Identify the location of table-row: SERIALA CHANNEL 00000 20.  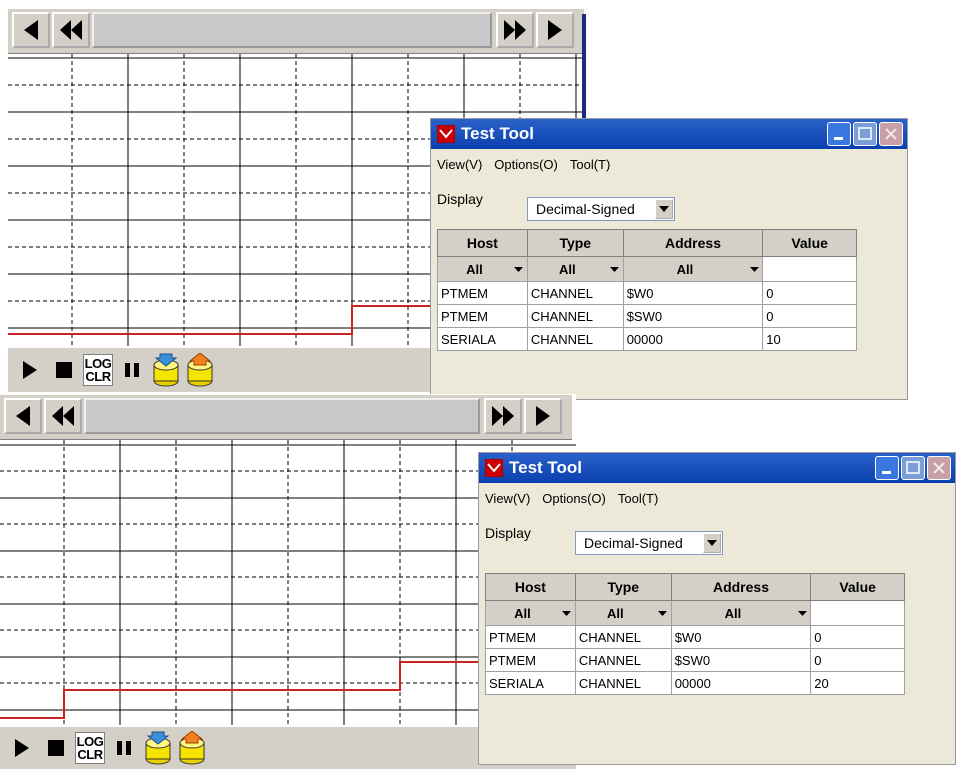
(695, 683).